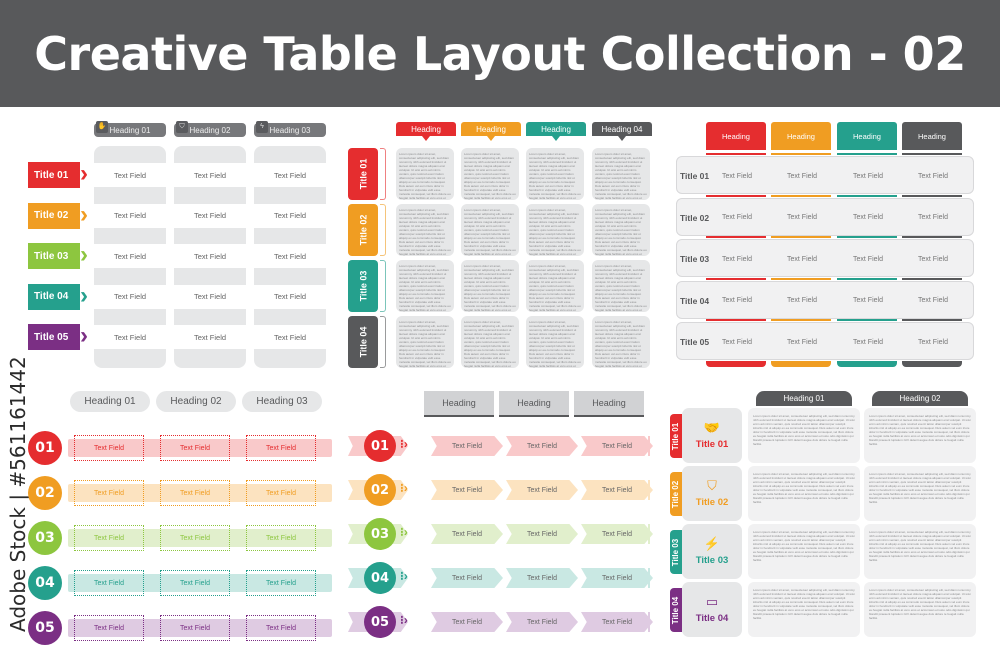 The height and width of the screenshot is (645, 1000). Describe the element at coordinates (804, 398) in the screenshot. I see `column-heading: Heading 01` at that location.